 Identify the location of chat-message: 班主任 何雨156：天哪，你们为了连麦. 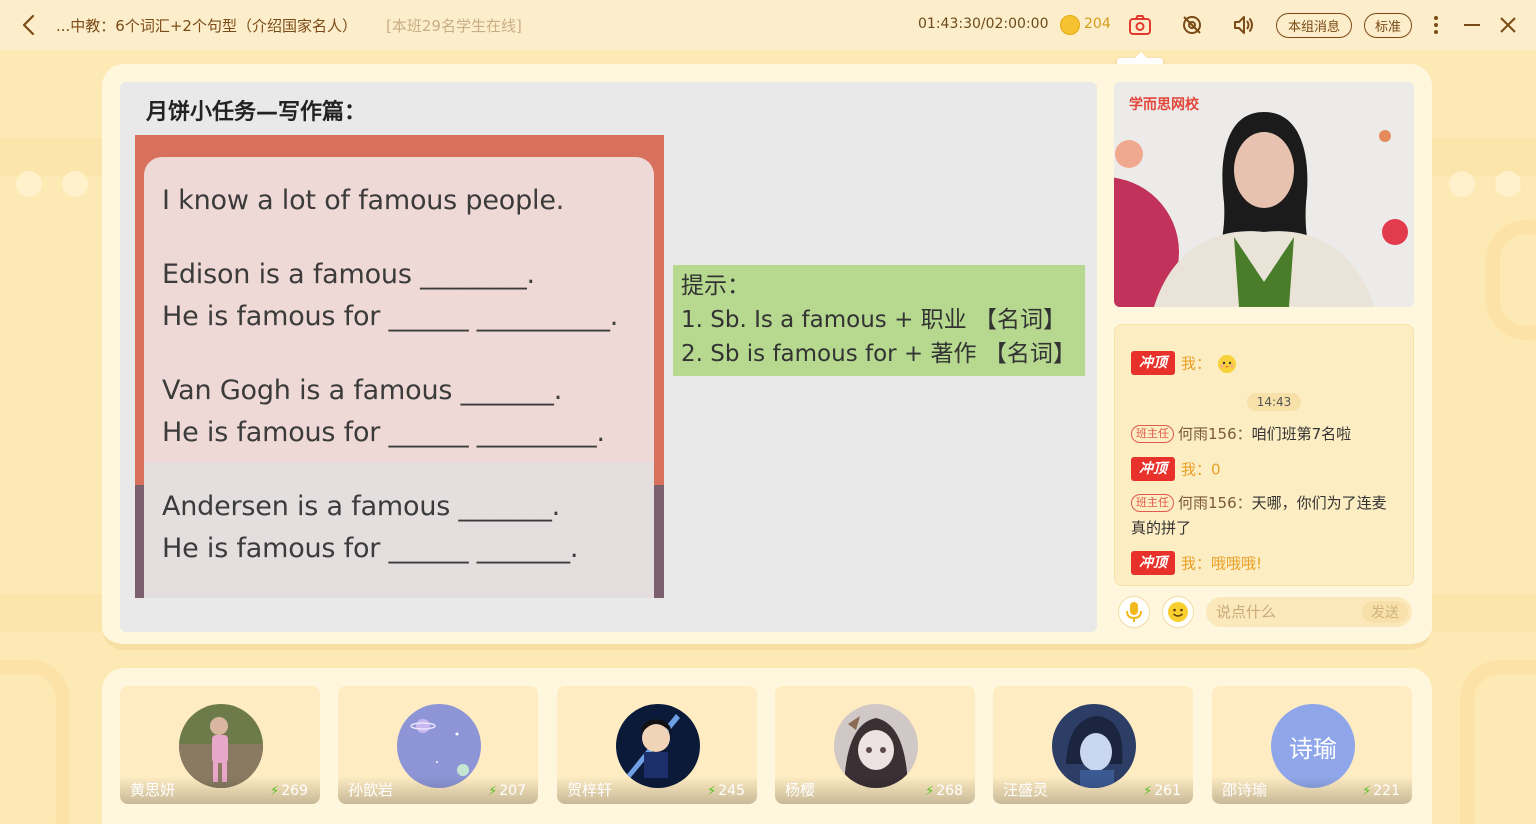
(1259, 502).